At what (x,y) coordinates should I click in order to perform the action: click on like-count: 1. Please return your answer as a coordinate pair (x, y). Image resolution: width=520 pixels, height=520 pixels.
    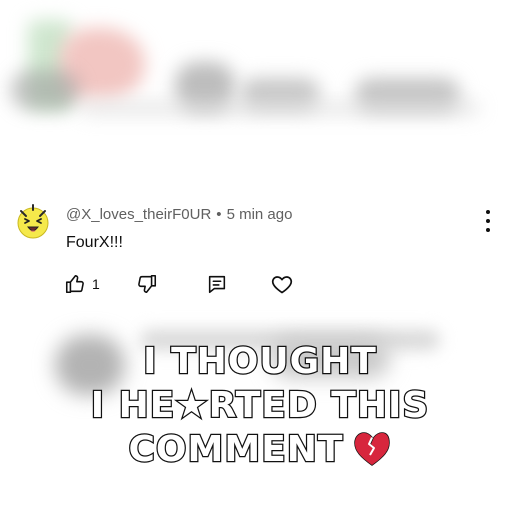
    Looking at the image, I should click on (96, 284).